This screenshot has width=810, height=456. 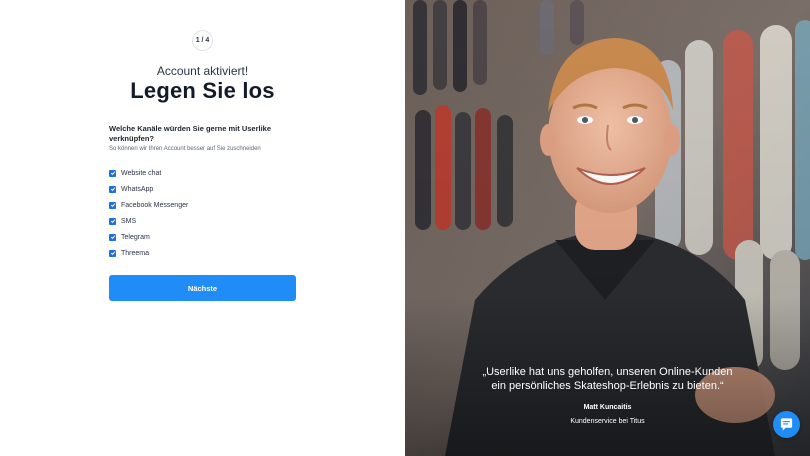 What do you see at coordinates (148, 221) in the screenshot?
I see `channel-option-sms: SMS` at bounding box center [148, 221].